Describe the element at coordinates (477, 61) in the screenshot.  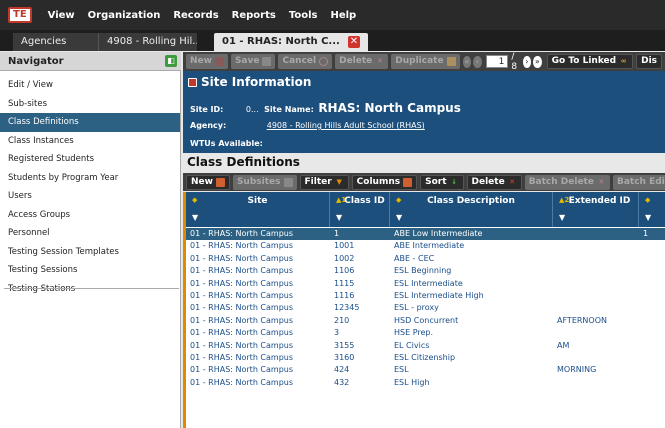
I see `prev-page-icon: ‹` at that location.